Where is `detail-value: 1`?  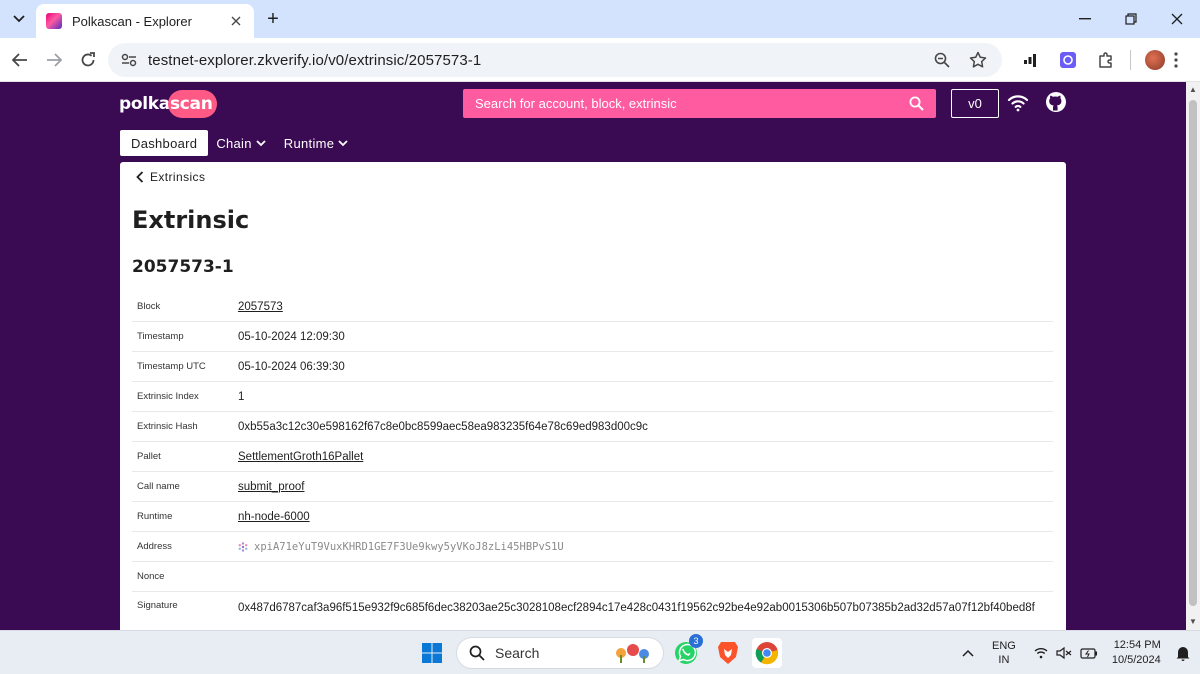
detail-value: 1 is located at coordinates (241, 396).